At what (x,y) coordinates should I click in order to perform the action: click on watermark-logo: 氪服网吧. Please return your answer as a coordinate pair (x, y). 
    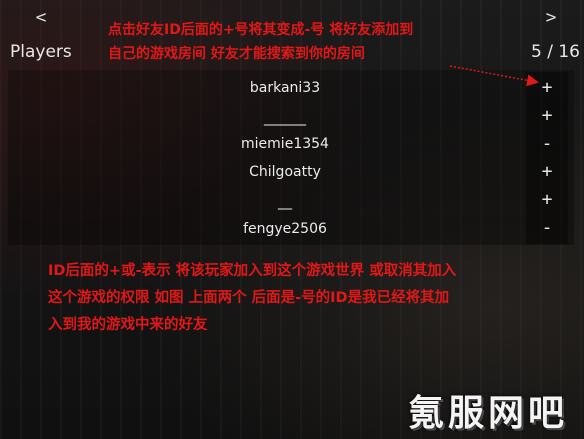
    Looking at the image, I should click on (488, 413).